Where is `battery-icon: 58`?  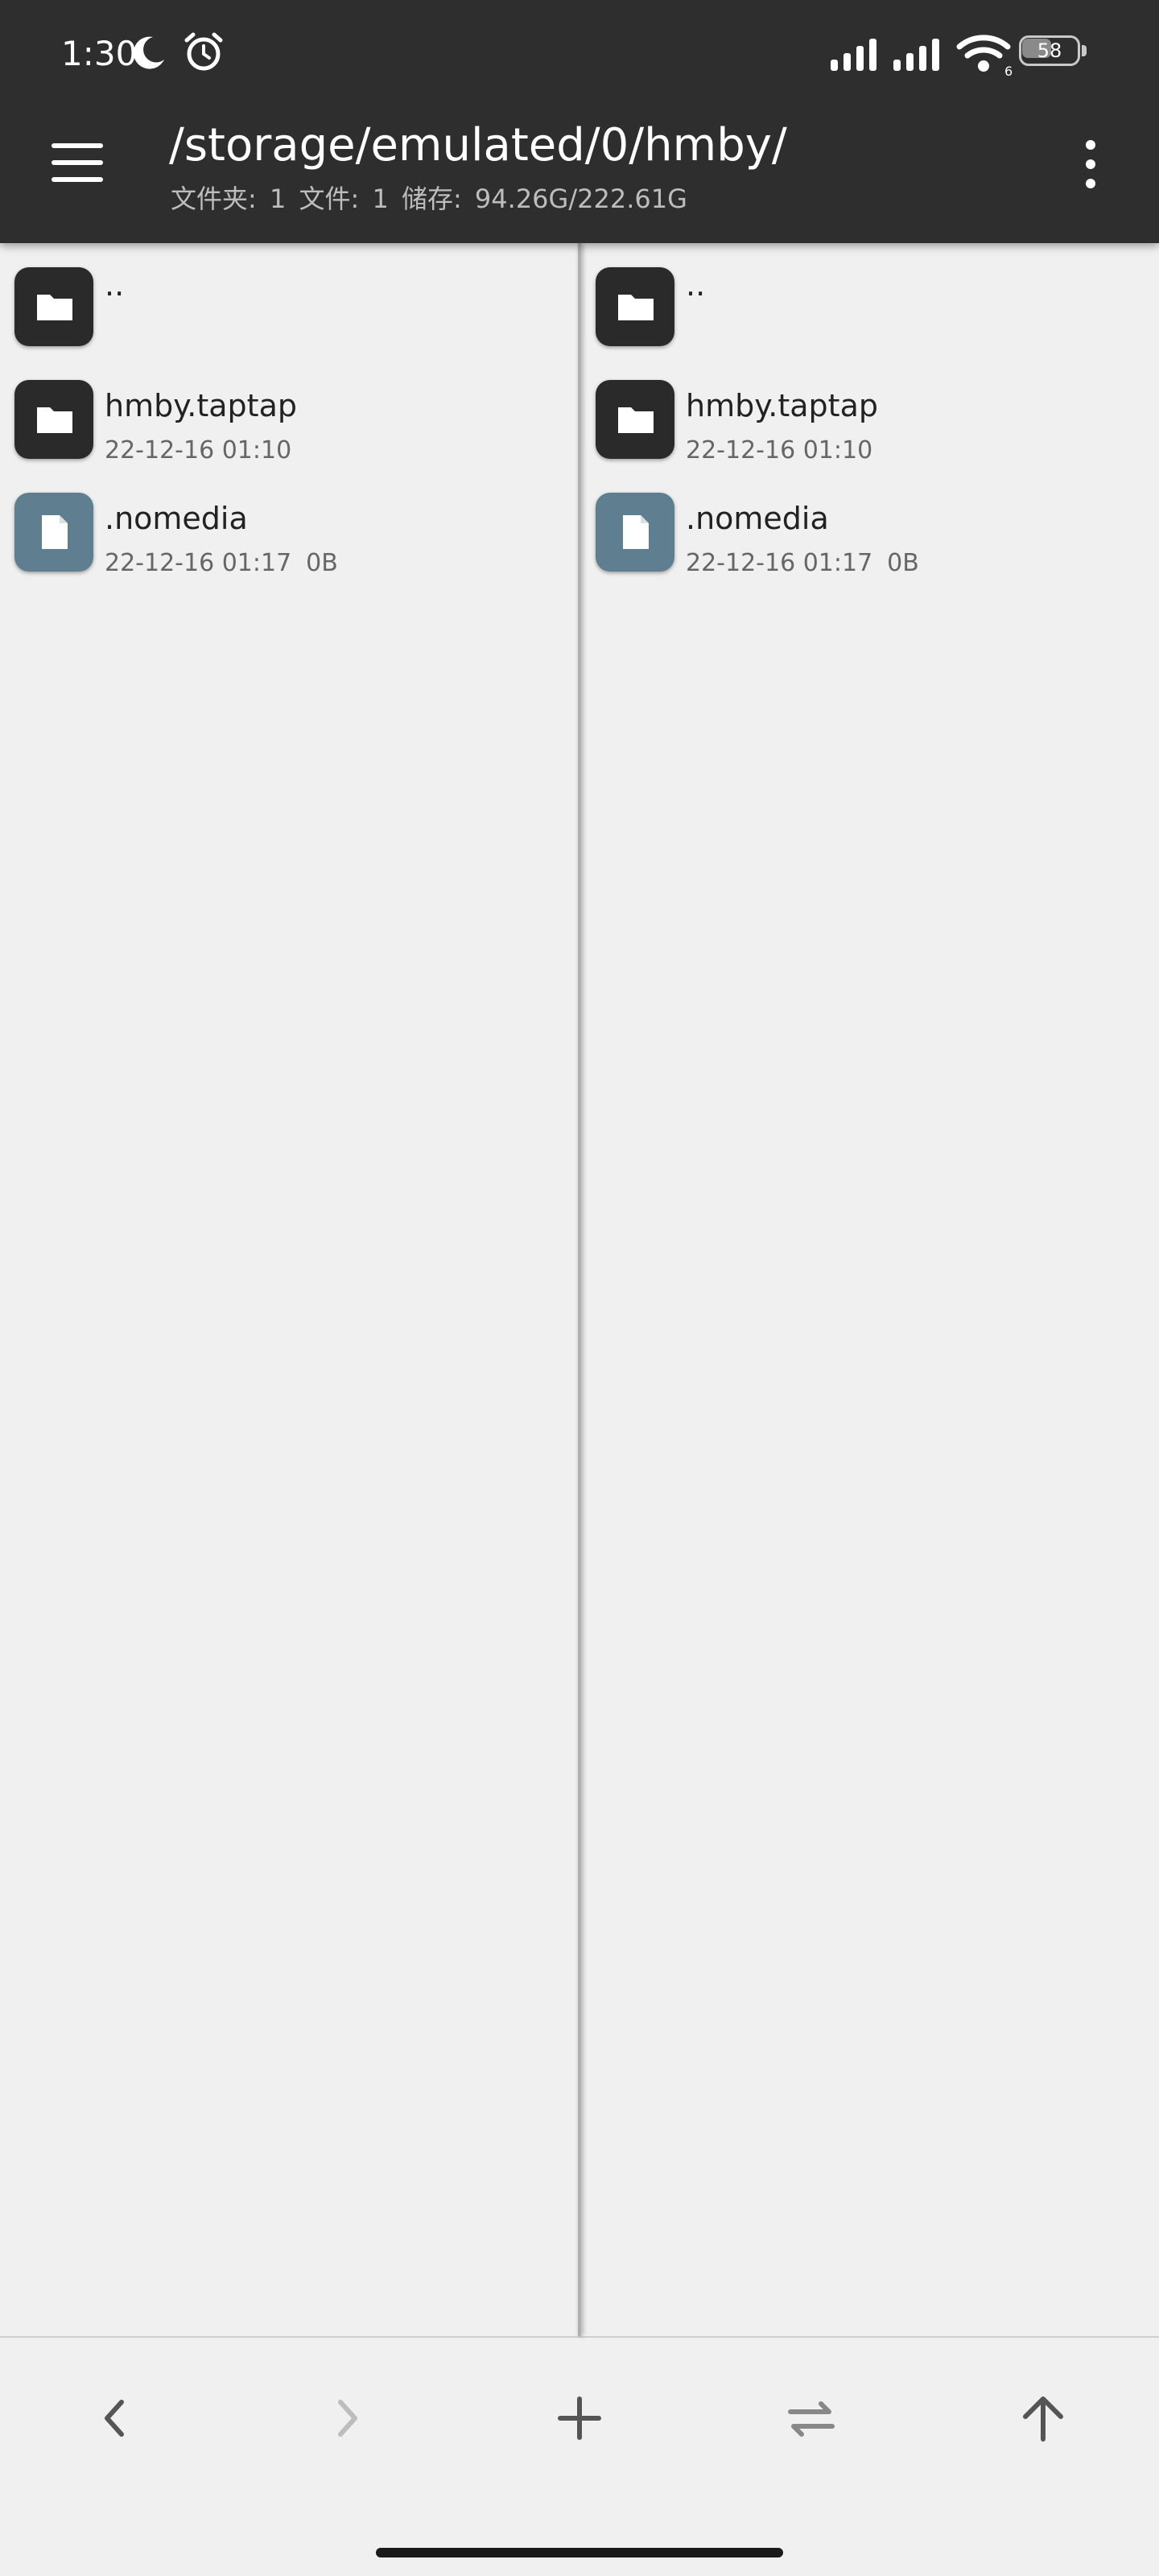
battery-icon: 58 is located at coordinates (1053, 52).